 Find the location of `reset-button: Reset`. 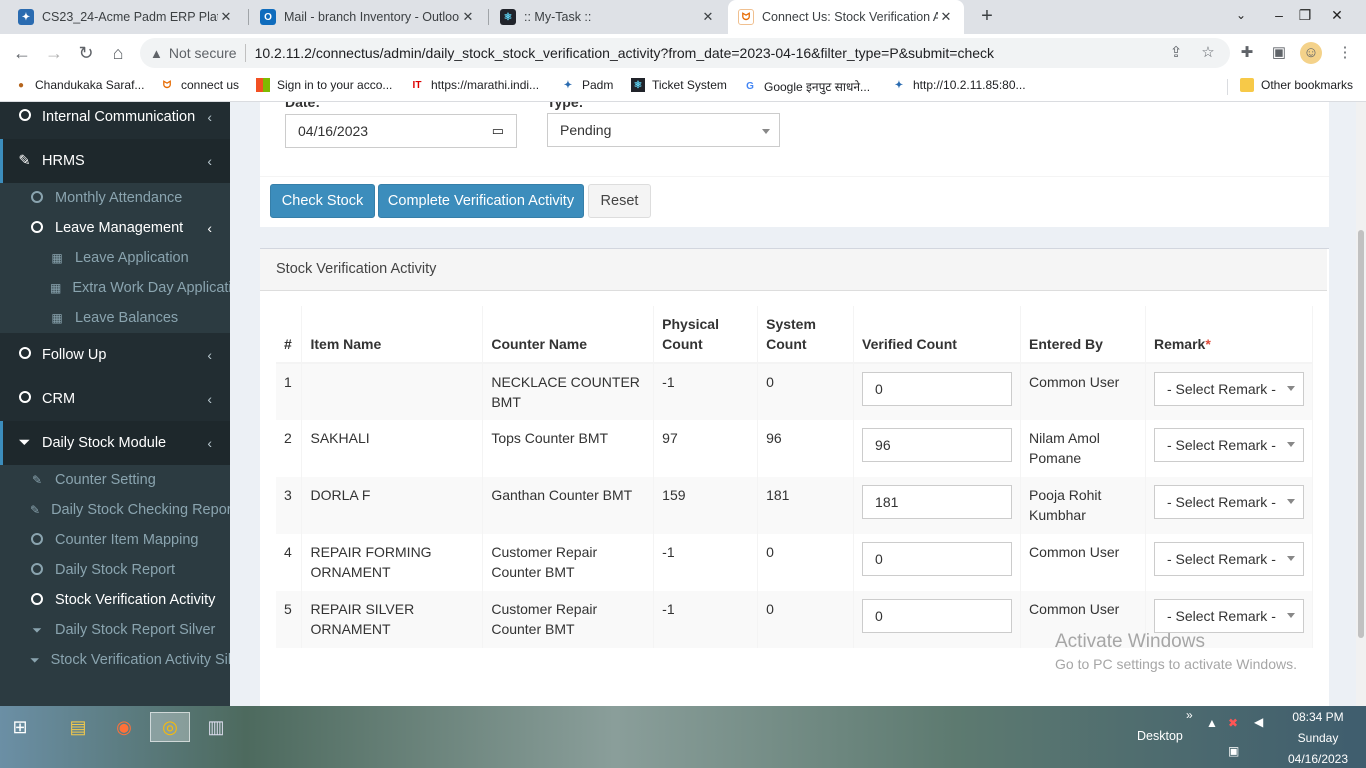

reset-button: Reset is located at coordinates (619, 201).